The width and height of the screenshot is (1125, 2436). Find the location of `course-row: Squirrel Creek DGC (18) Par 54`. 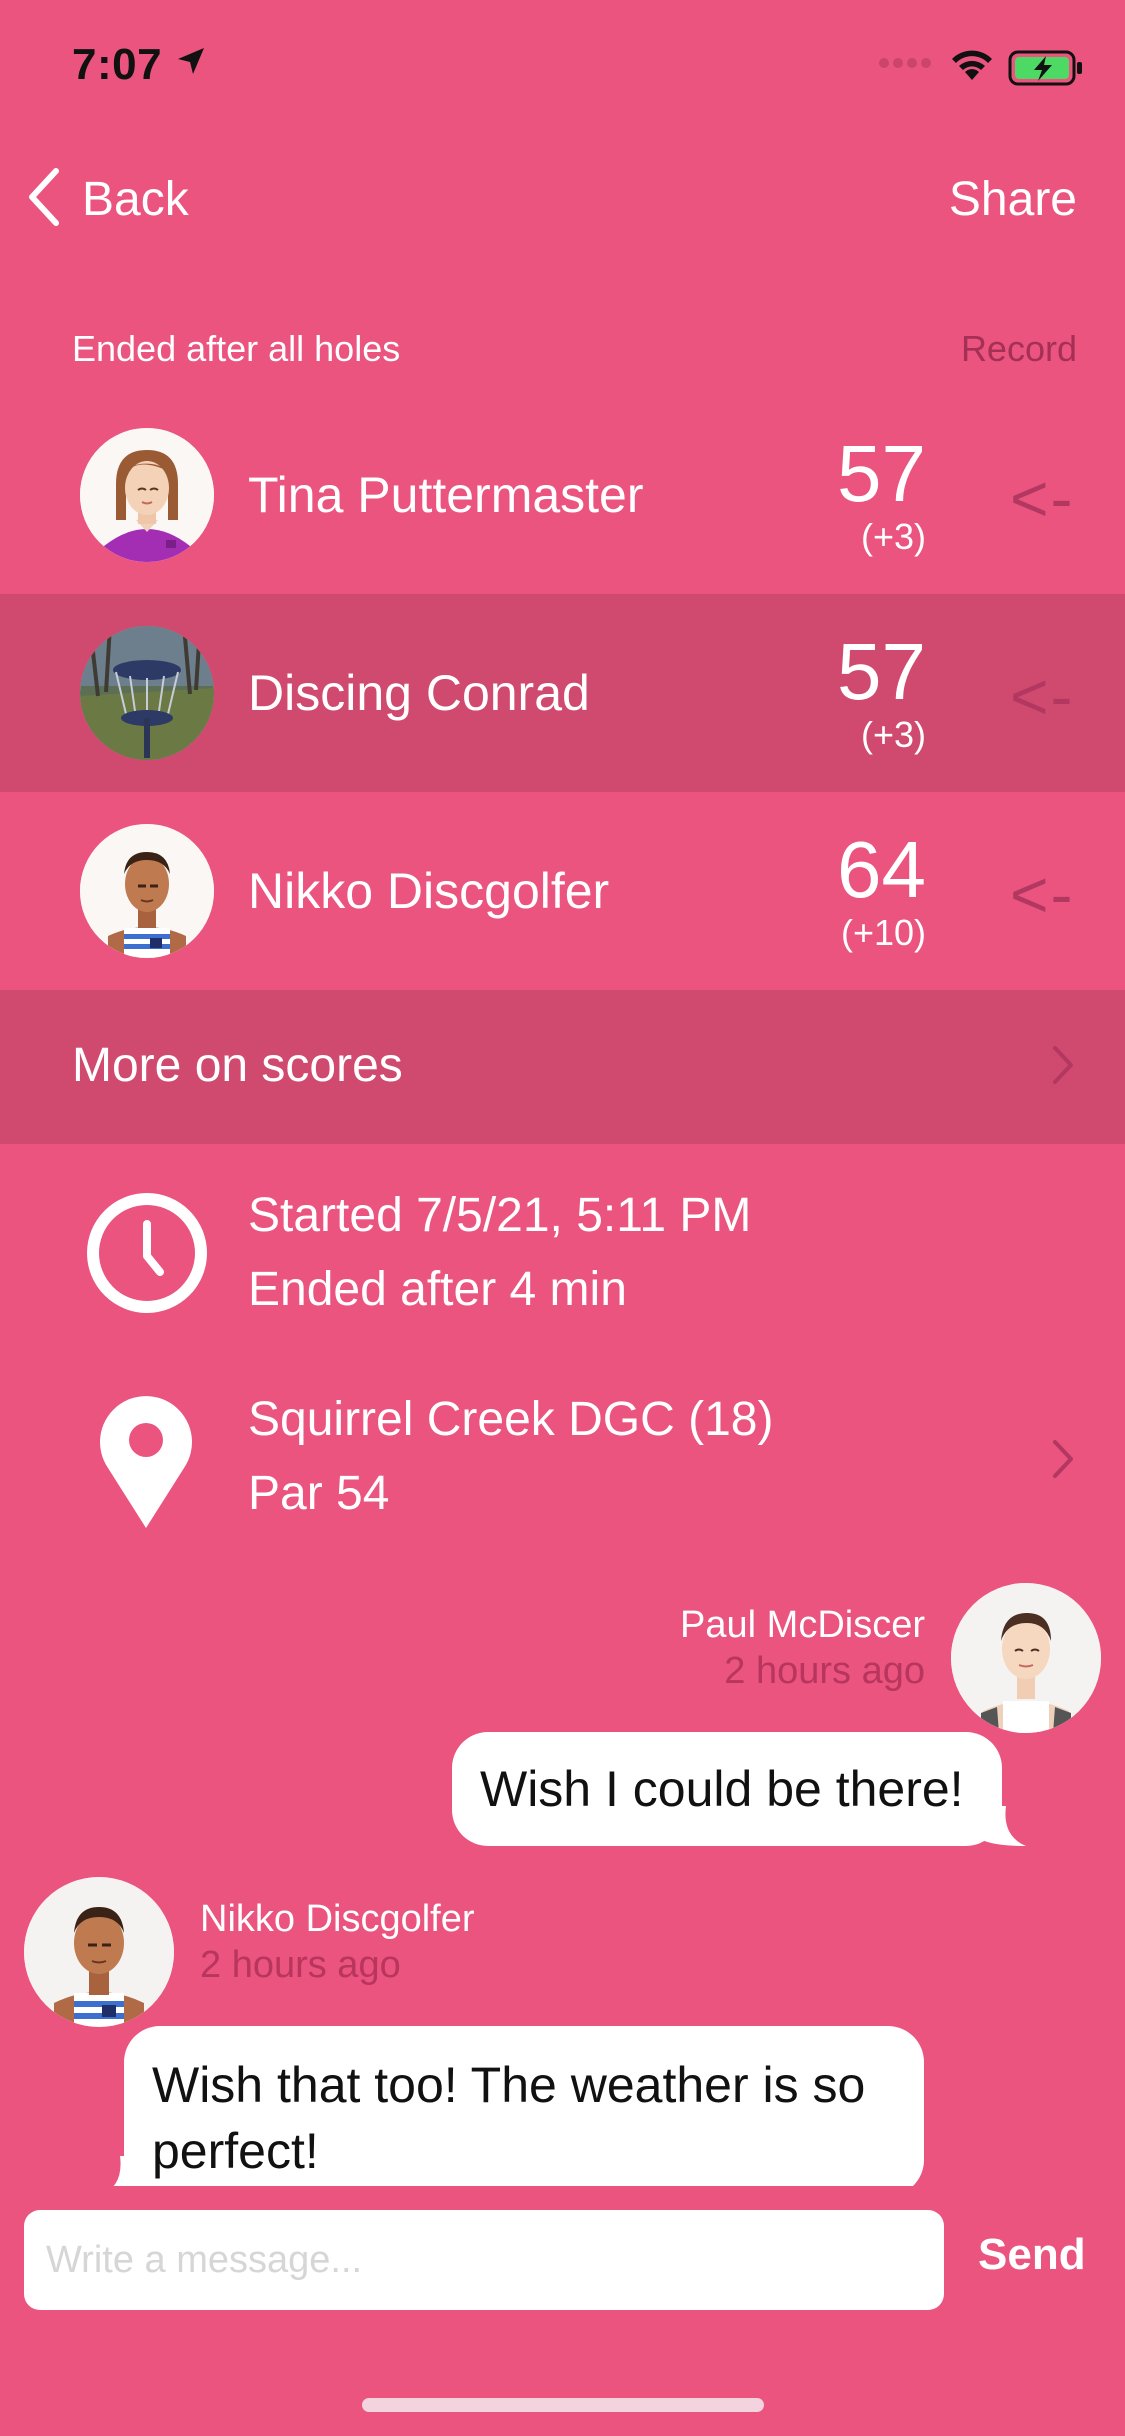

course-row: Squirrel Creek DGC (18) Par 54 is located at coordinates (562, 1455).